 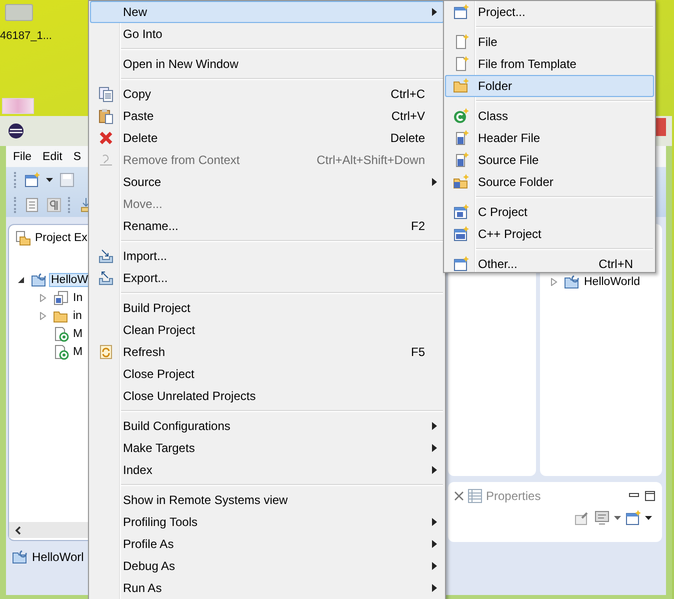 What do you see at coordinates (267, 396) in the screenshot?
I see `menu-item: Close Unrelated Projects` at bounding box center [267, 396].